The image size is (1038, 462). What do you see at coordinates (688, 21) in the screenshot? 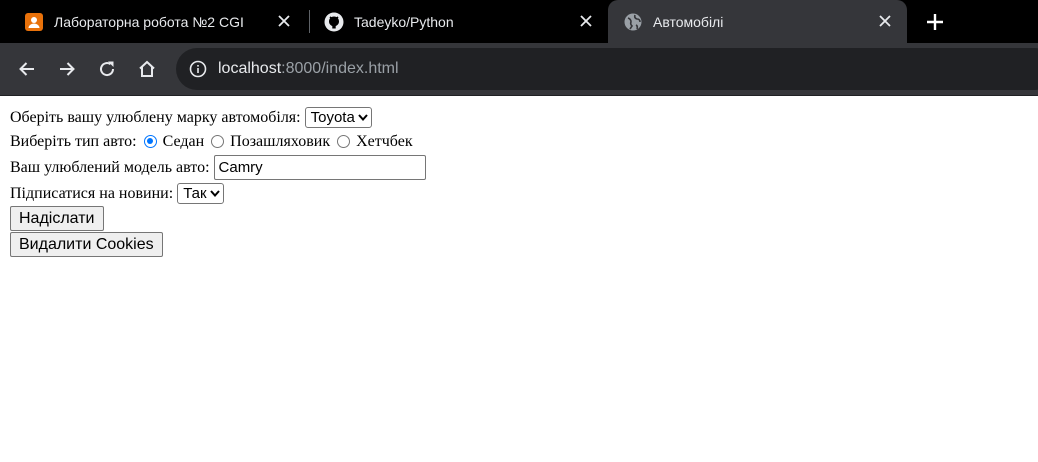
I see `tab-title: Автомобілі` at bounding box center [688, 21].